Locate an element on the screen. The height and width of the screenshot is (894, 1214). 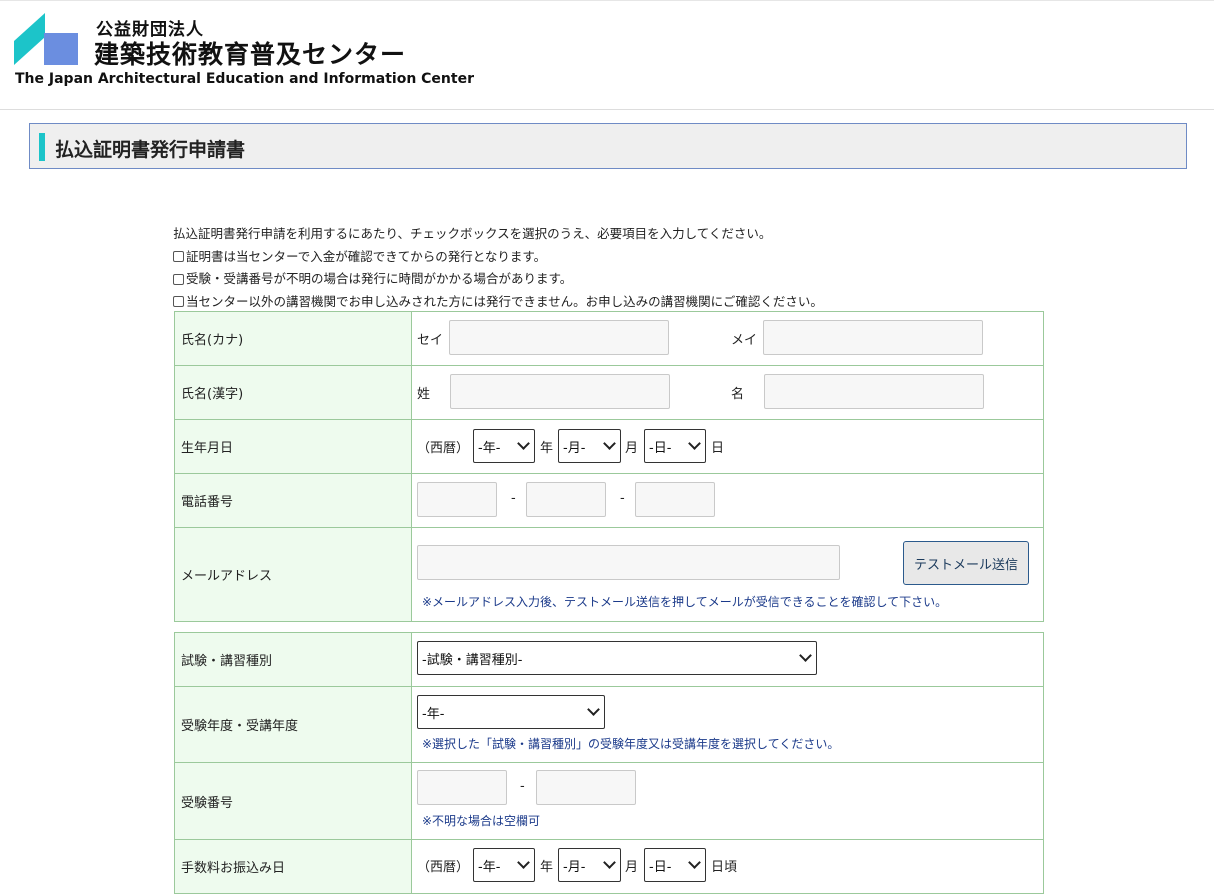
value-exam-year: -年- ※選択した「試験・講習種別」の受験年度又は受講年度を選択してください。 is located at coordinates (727, 724).